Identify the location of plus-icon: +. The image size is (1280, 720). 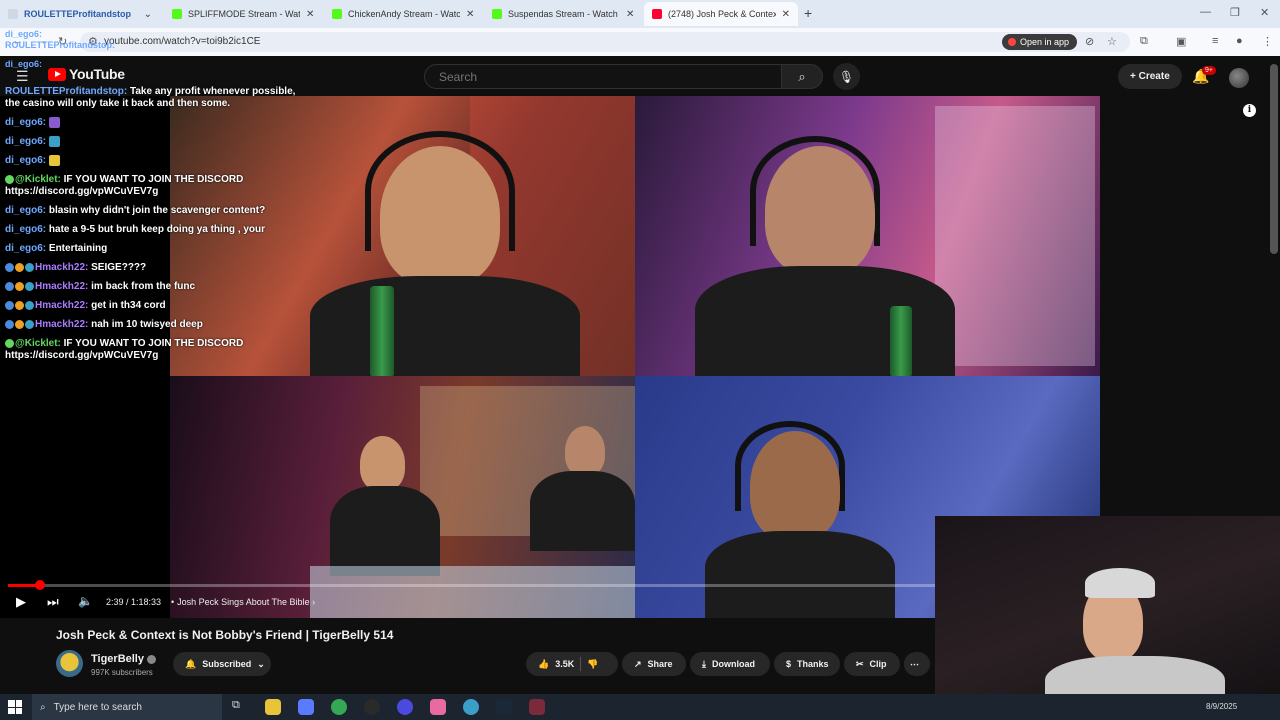
(1134, 76).